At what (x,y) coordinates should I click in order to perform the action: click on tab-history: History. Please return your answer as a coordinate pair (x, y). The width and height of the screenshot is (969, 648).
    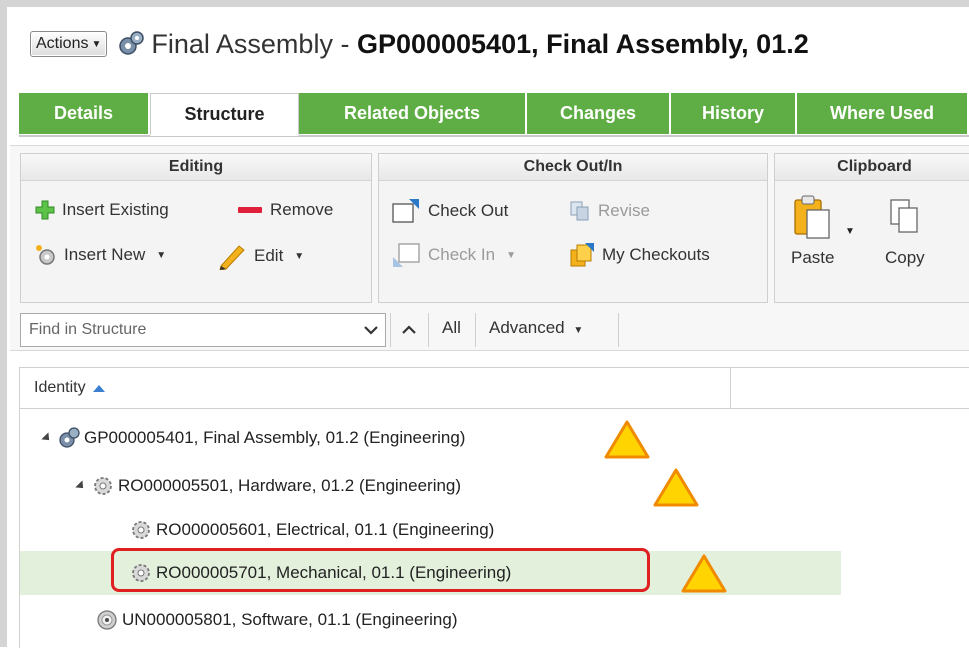
    Looking at the image, I should click on (734, 113).